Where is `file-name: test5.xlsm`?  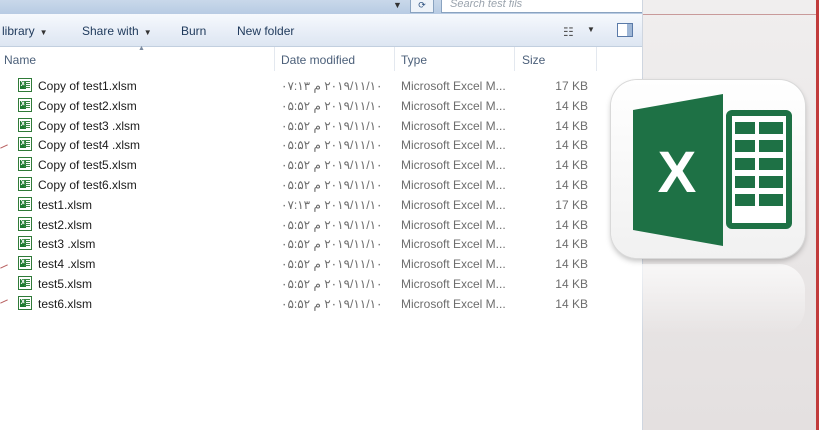 file-name: test5.xlsm is located at coordinates (65, 283).